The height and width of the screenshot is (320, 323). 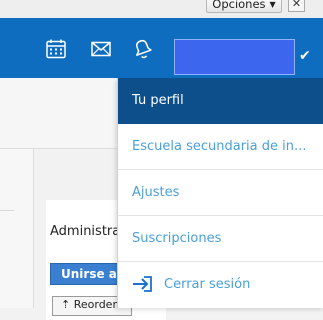 I want to click on sidebar-divider, so click(x=7, y=210).